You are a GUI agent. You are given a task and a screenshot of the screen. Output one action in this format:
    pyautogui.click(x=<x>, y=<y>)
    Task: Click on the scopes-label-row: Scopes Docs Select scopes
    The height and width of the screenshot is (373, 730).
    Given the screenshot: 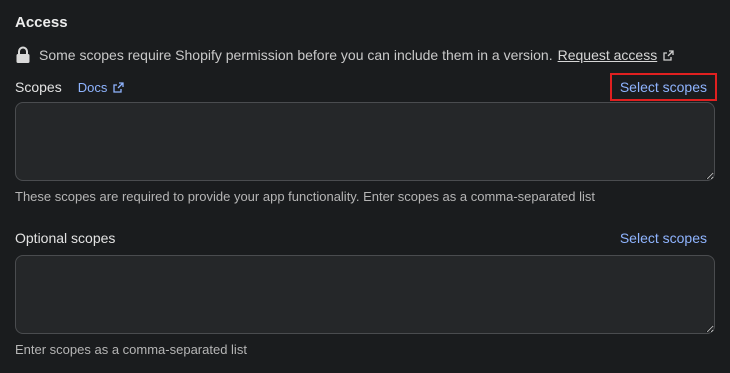 What is the action you would take?
    pyautogui.click(x=366, y=87)
    